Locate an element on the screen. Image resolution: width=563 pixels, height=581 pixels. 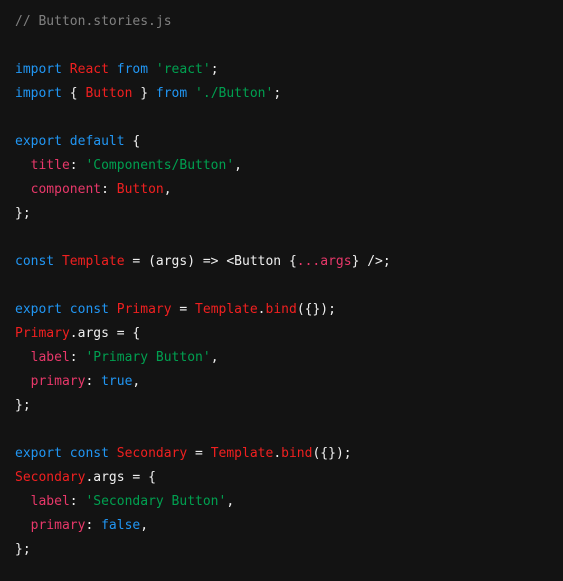
code-line: Primary.args = { is located at coordinates (289, 334).